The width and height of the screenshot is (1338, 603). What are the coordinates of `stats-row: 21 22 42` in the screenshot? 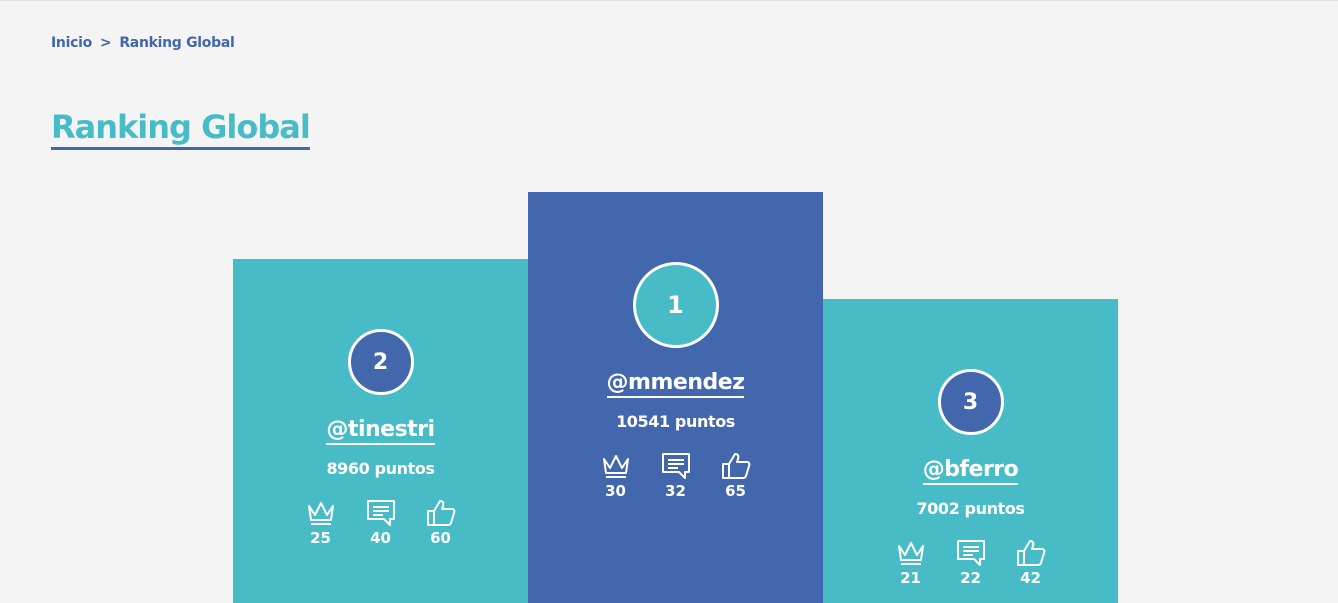 It's located at (970, 563).